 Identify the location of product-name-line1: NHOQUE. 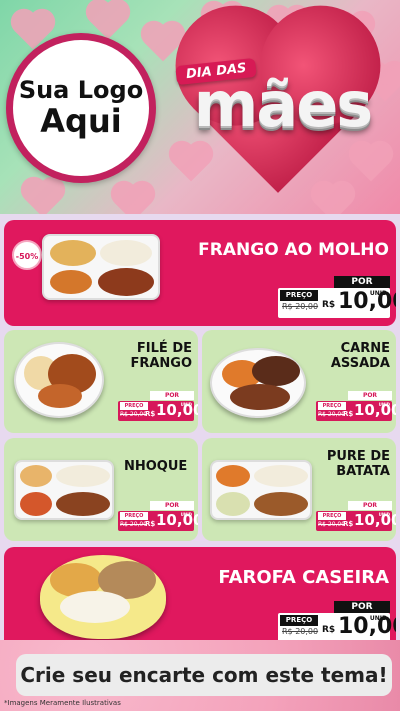
(156, 466).